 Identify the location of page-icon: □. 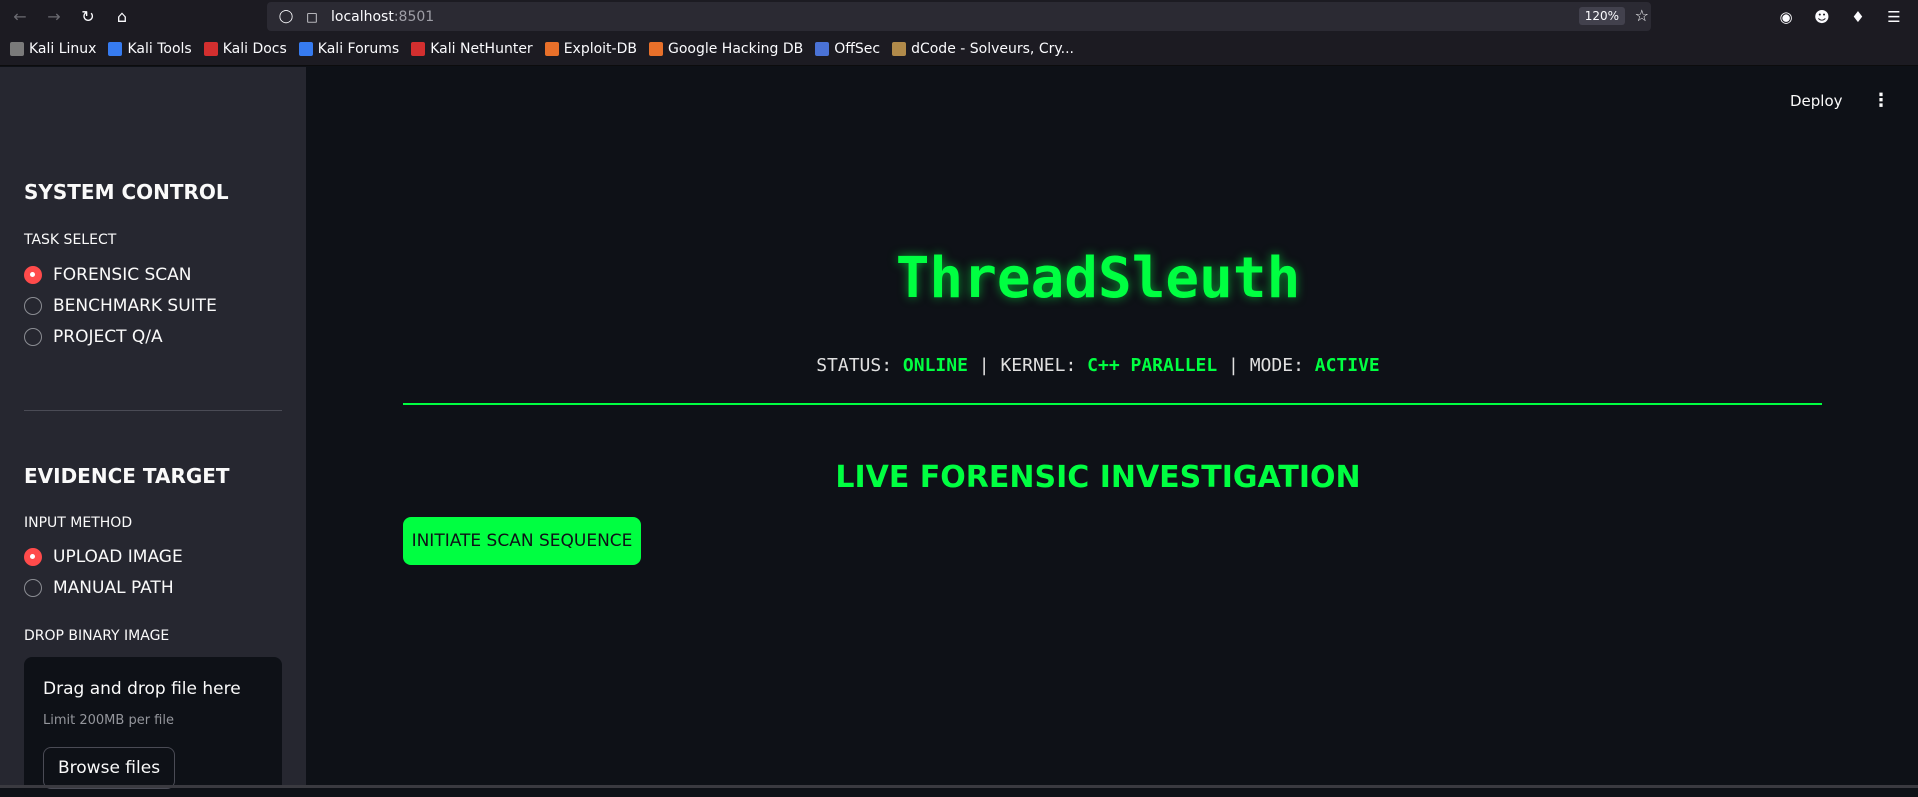
(312, 16).